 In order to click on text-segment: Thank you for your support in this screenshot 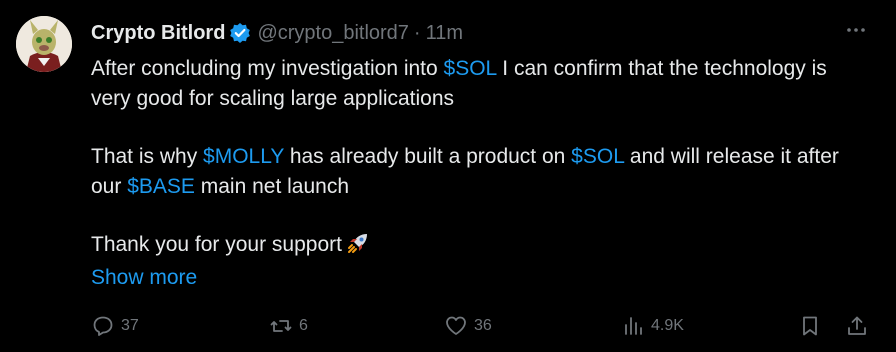, I will do `click(216, 244)`.